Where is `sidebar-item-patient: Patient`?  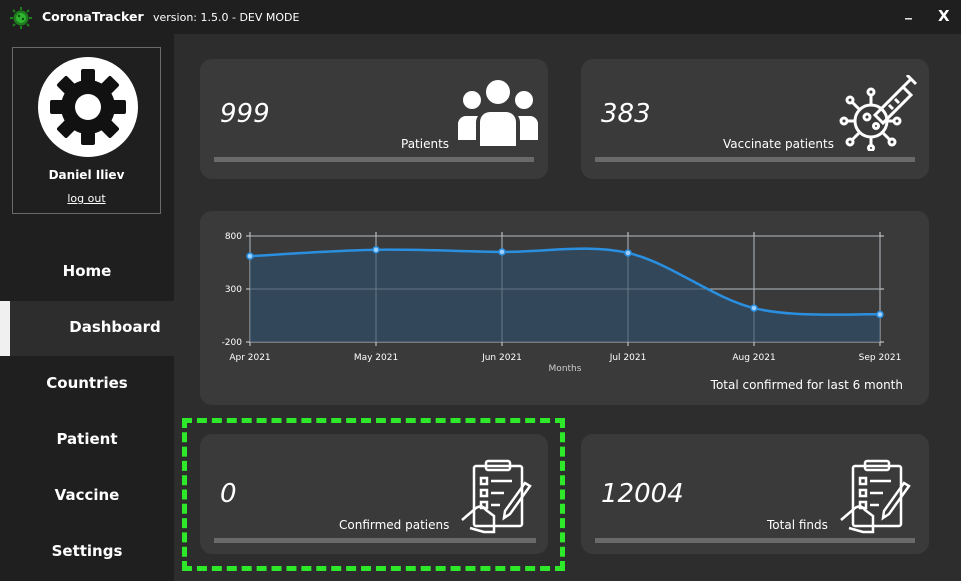
sidebar-item-patient: Patient is located at coordinates (87, 440).